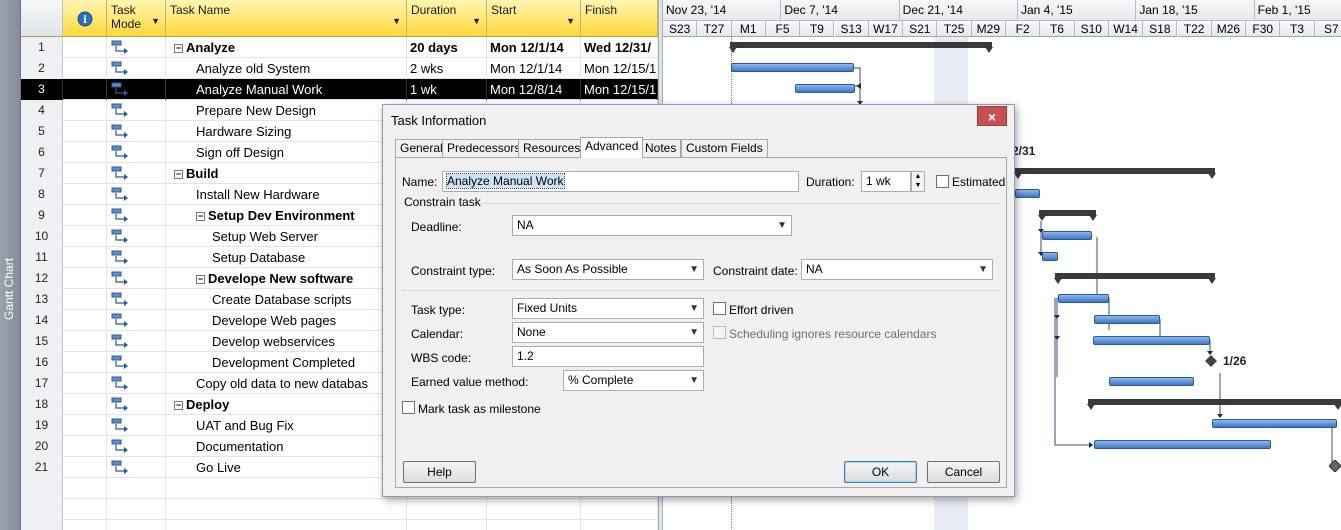 This screenshot has height=530, width=1341. I want to click on task-name-cell: UAT and Bug Fix, so click(286, 425).